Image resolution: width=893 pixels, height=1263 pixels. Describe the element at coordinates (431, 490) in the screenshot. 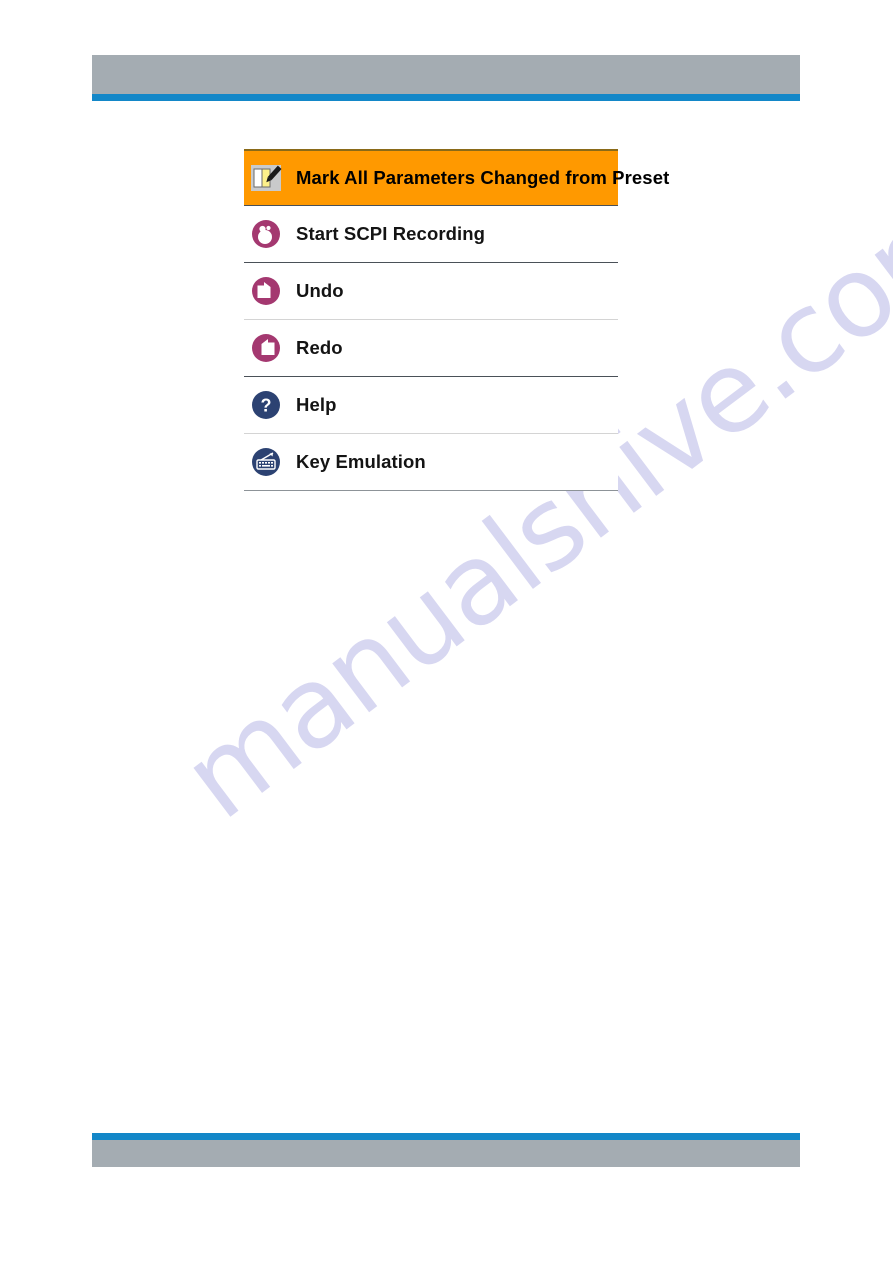

I see `menu-separator` at that location.